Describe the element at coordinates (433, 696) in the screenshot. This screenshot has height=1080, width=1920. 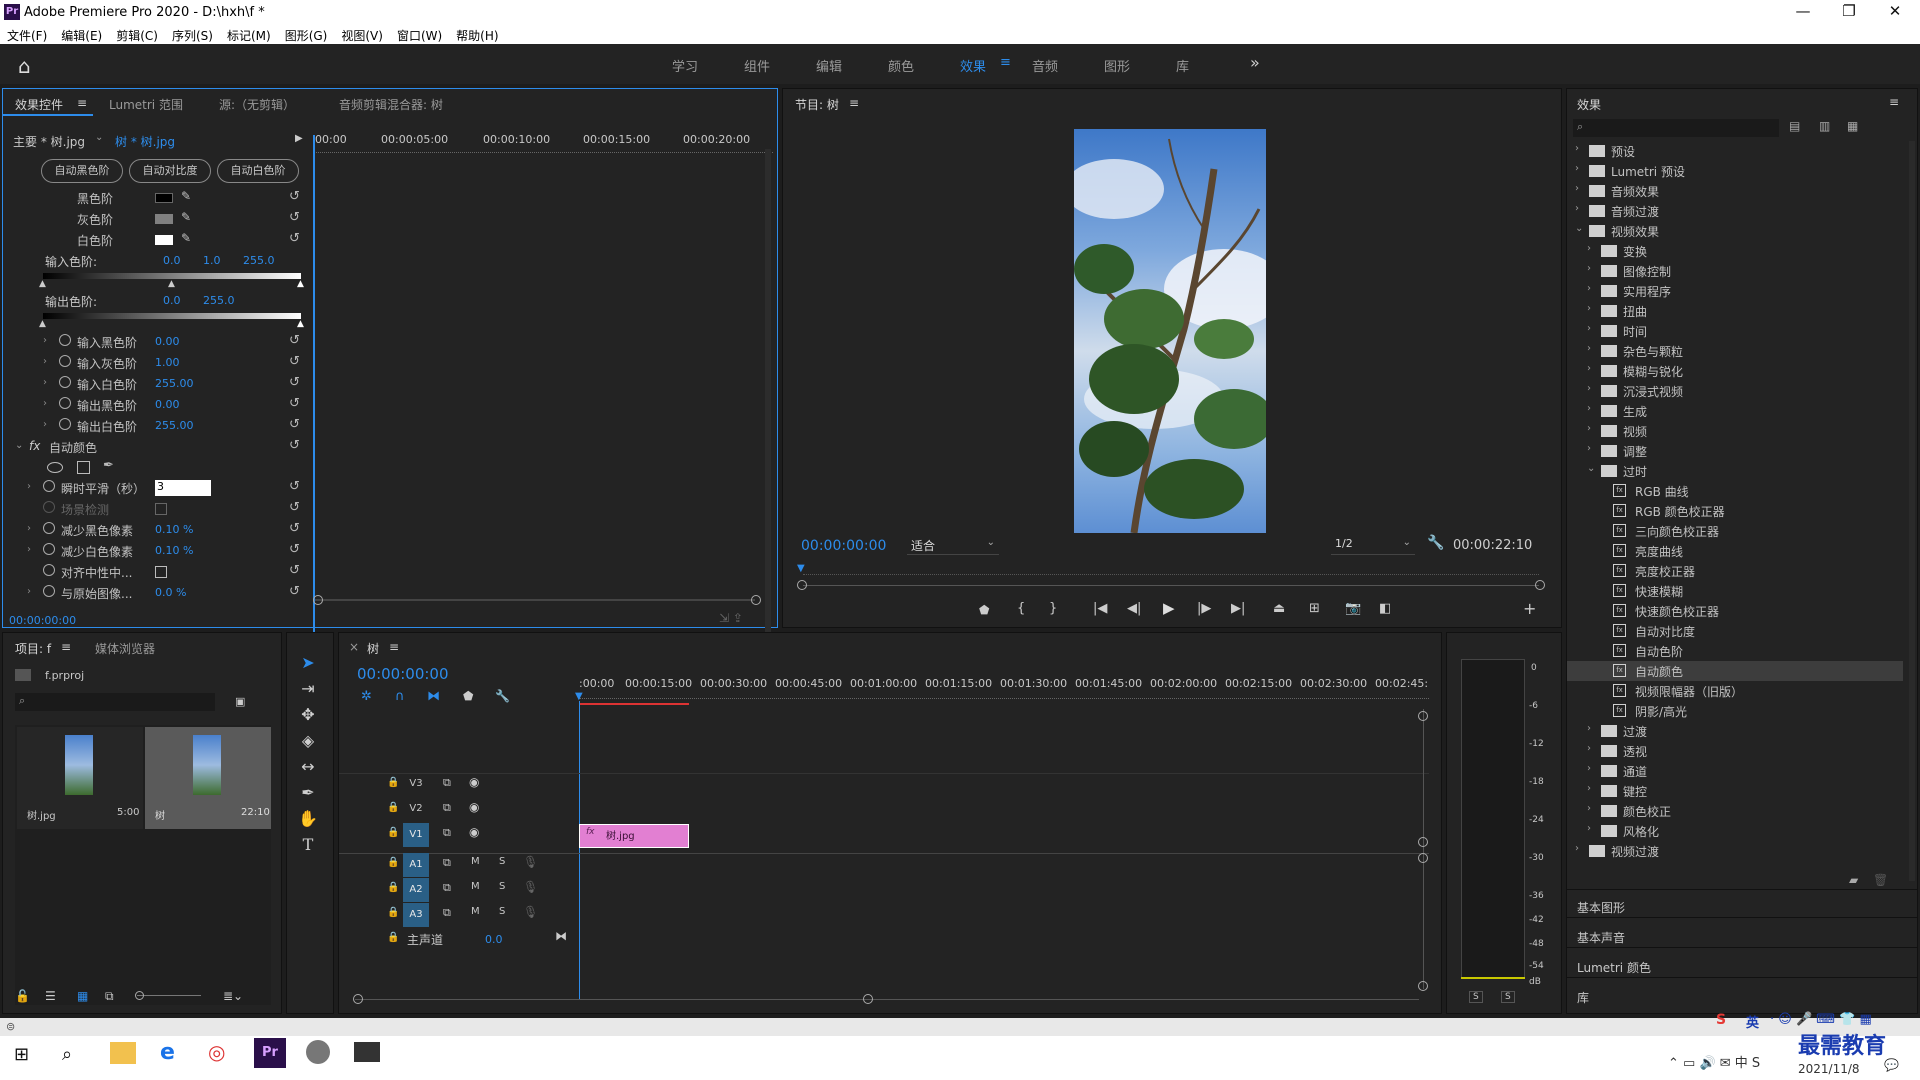
I see `linked-selection-icon: ⧓` at that location.